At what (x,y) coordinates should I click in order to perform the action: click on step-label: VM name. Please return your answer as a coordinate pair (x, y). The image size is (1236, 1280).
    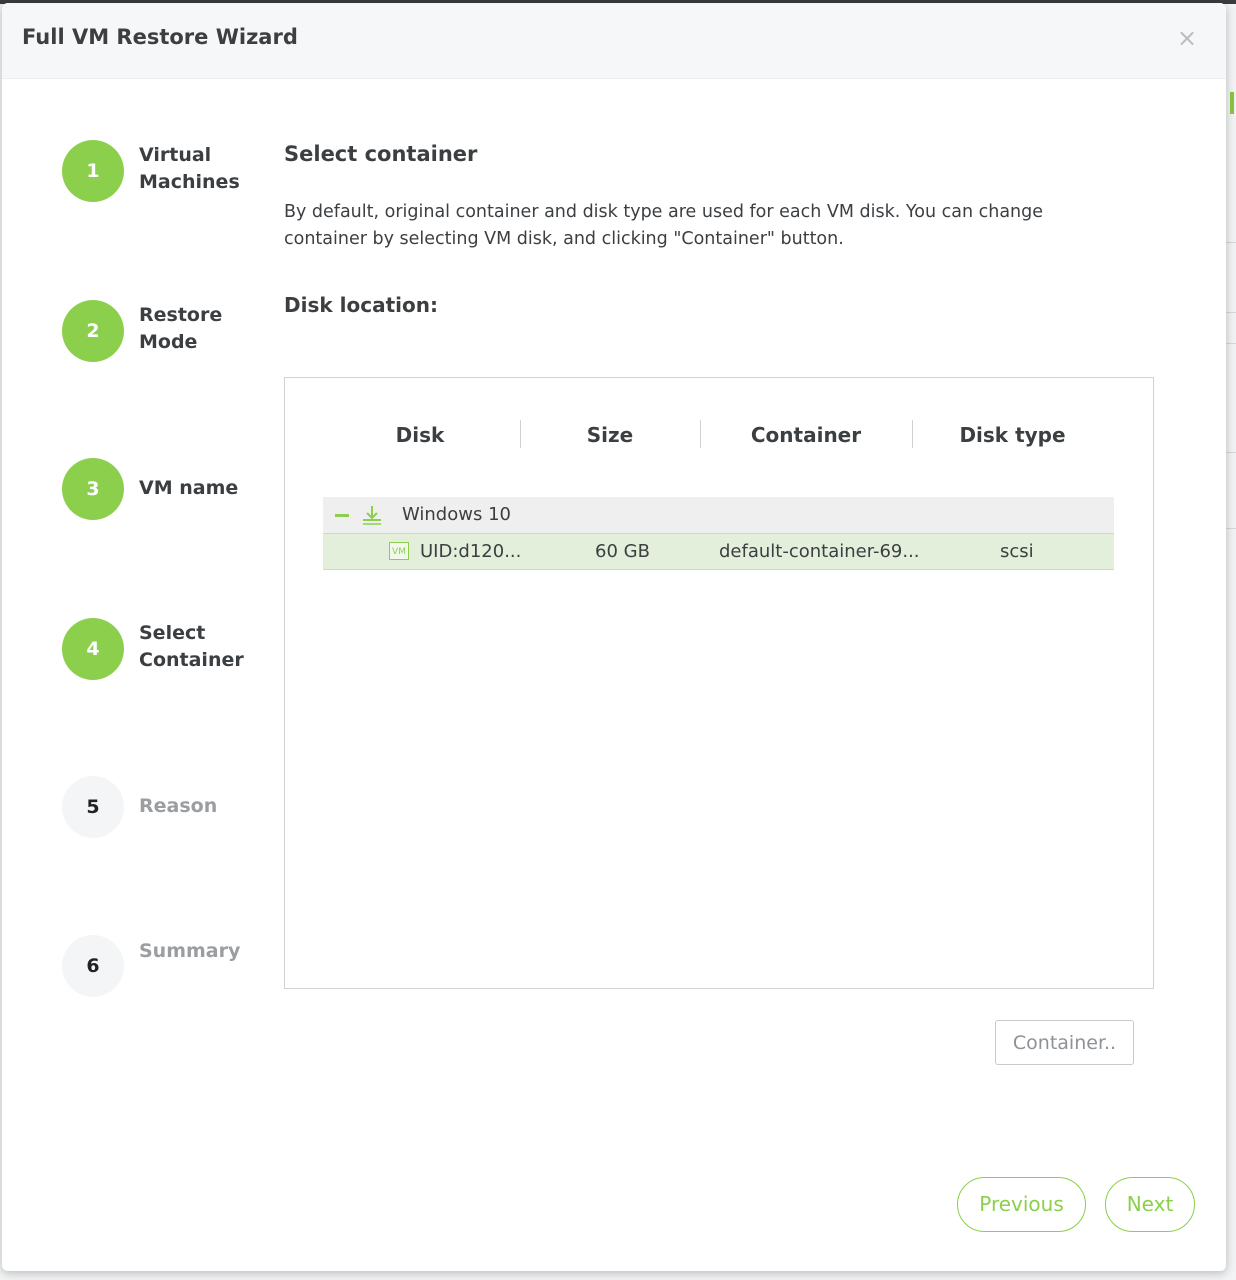
    Looking at the image, I should click on (189, 488).